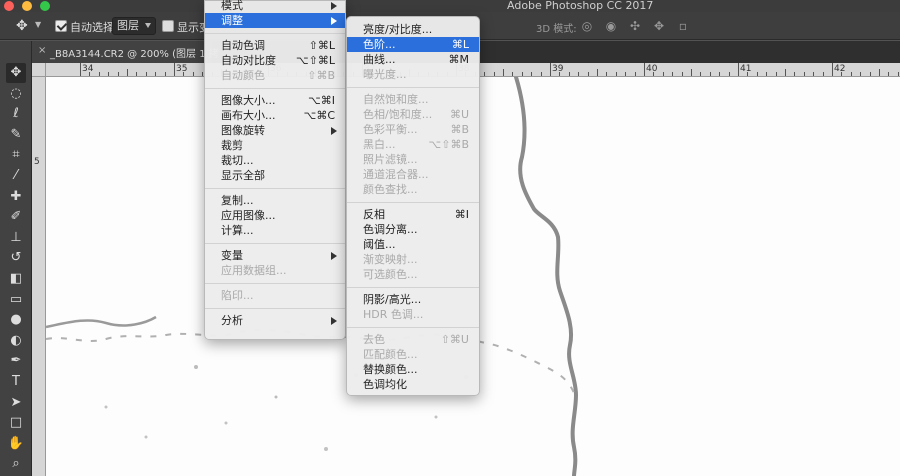 The height and width of the screenshot is (476, 900). What do you see at coordinates (16, 135) in the screenshot?
I see `quick-select-tool-icon: ✎` at bounding box center [16, 135].